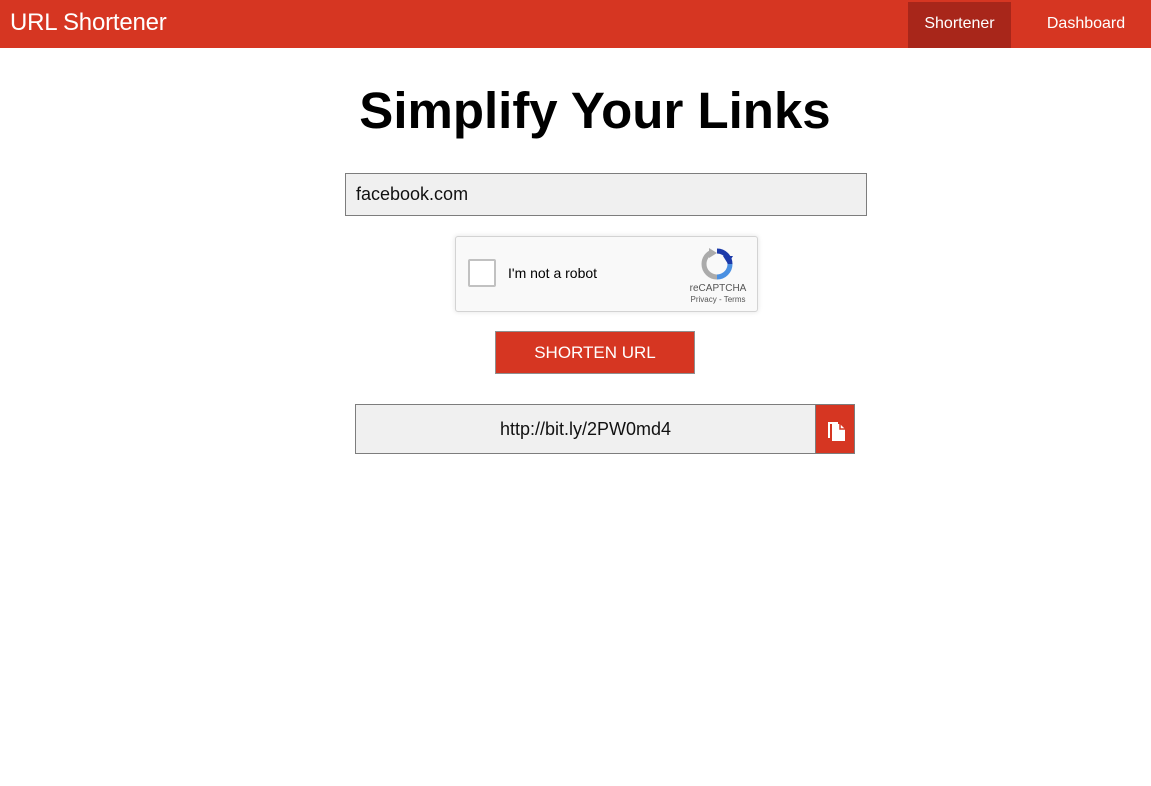 The width and height of the screenshot is (1151, 786). What do you see at coordinates (595, 352) in the screenshot?
I see `shorten-url-button: SHORTEN URL` at bounding box center [595, 352].